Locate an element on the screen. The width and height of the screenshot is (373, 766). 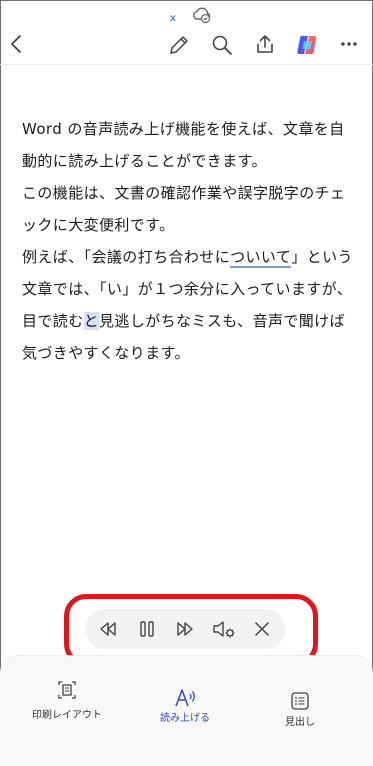
document-marker: x is located at coordinates (173, 18).